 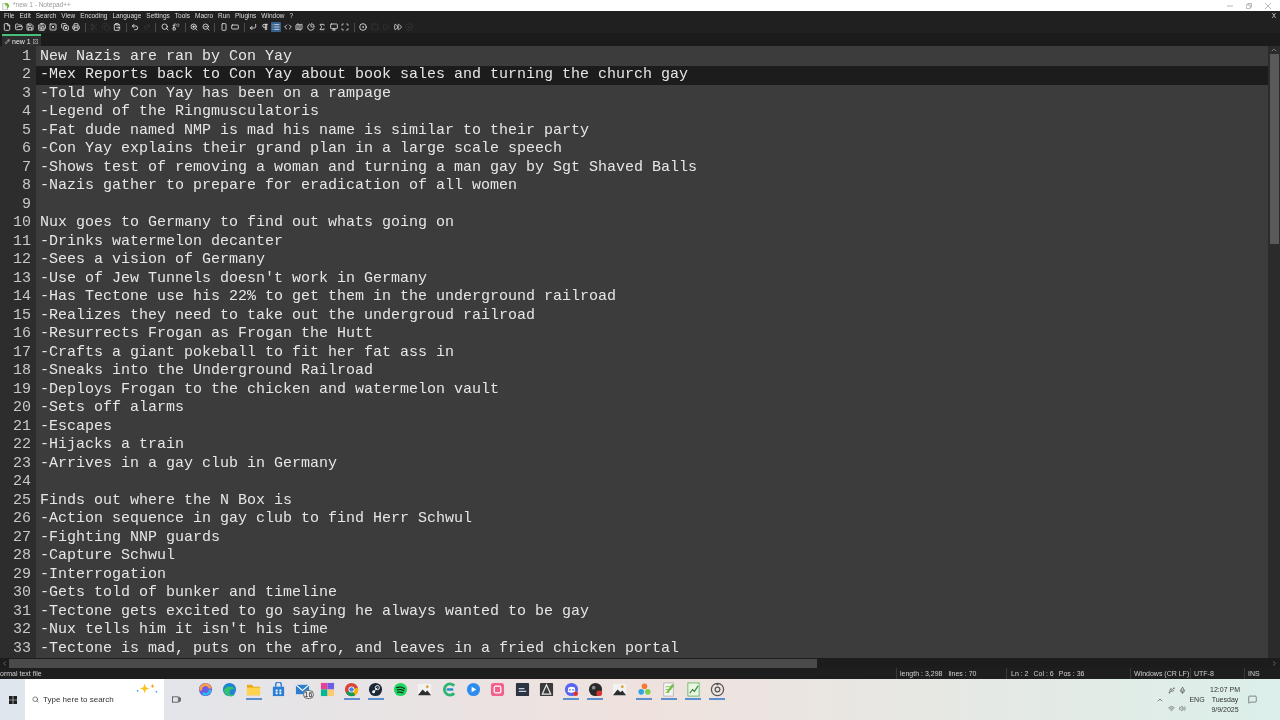 I want to click on horizontal-rectangle-icon, so click(x=235, y=27).